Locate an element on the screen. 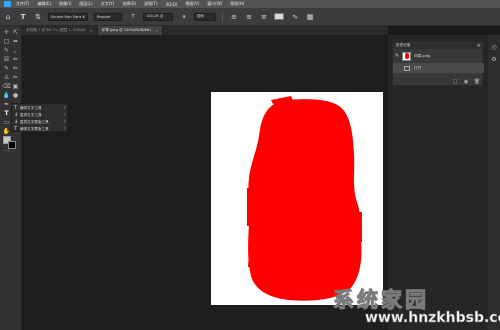  history-state-label: 打开 is located at coordinates (418, 67).